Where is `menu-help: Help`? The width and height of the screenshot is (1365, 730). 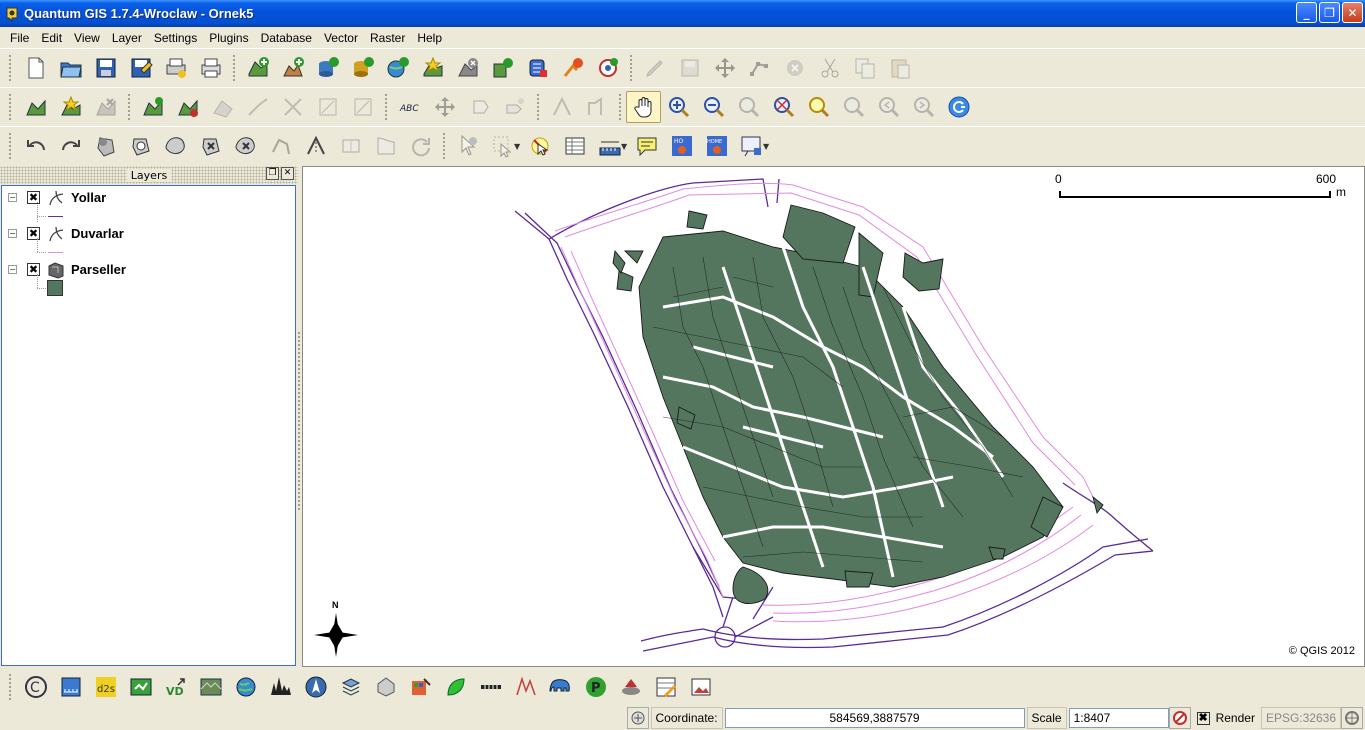 menu-help: Help is located at coordinates (429, 38).